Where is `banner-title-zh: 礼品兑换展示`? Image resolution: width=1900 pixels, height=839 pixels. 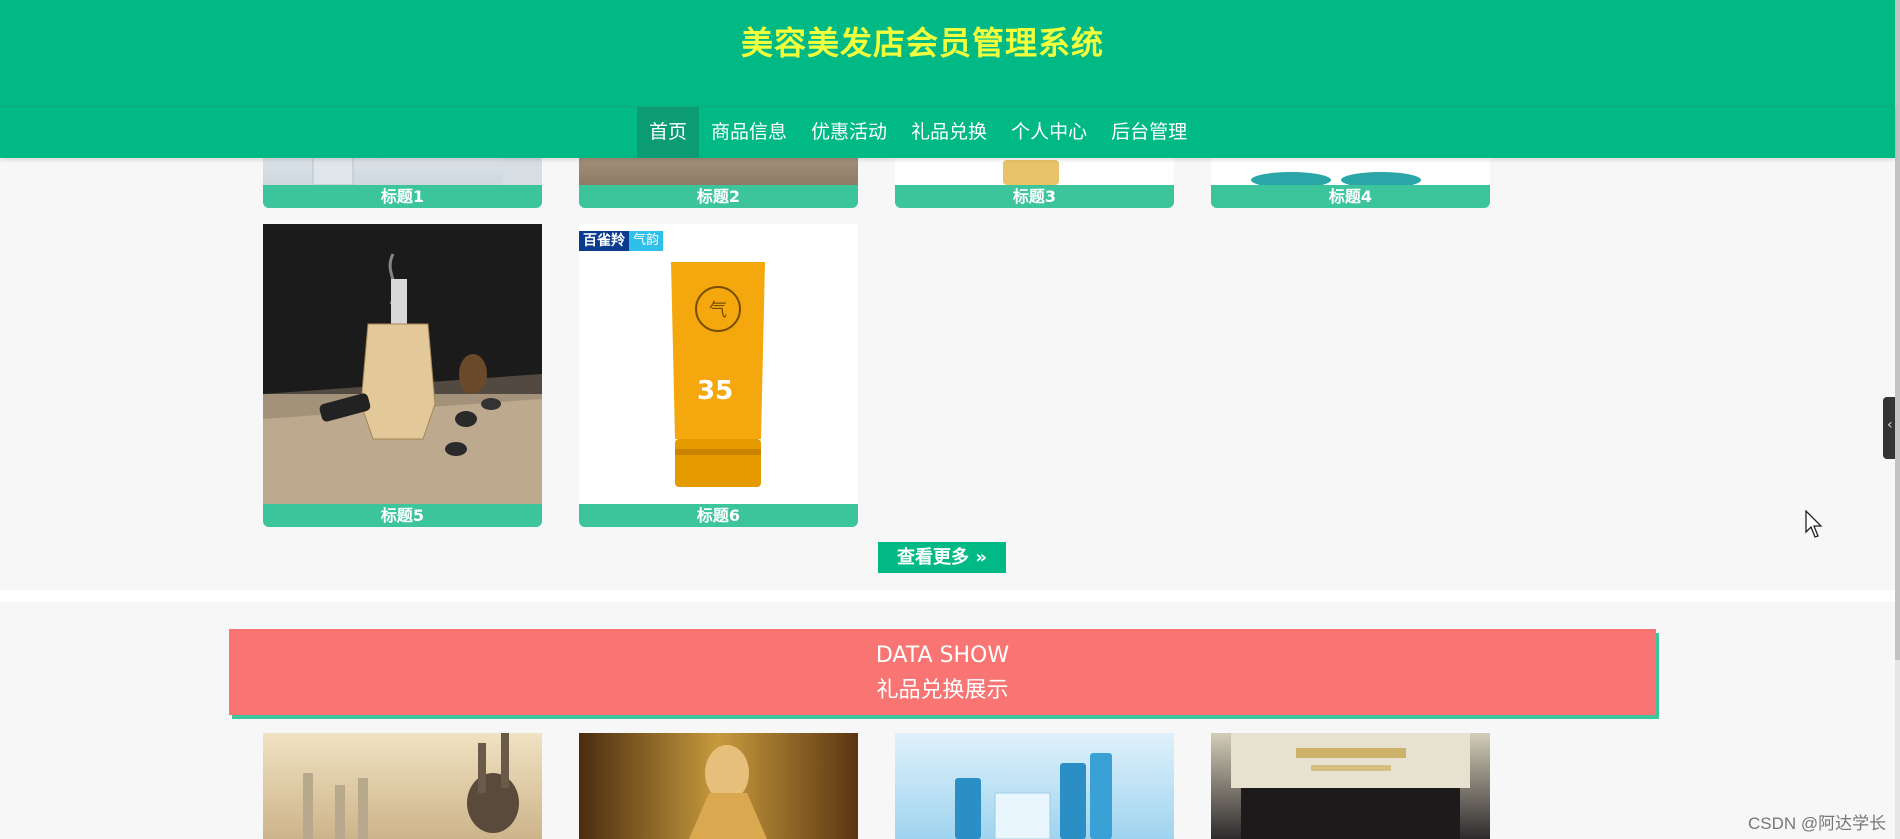
banner-title-zh: 礼品兑换展示 is located at coordinates (942, 690).